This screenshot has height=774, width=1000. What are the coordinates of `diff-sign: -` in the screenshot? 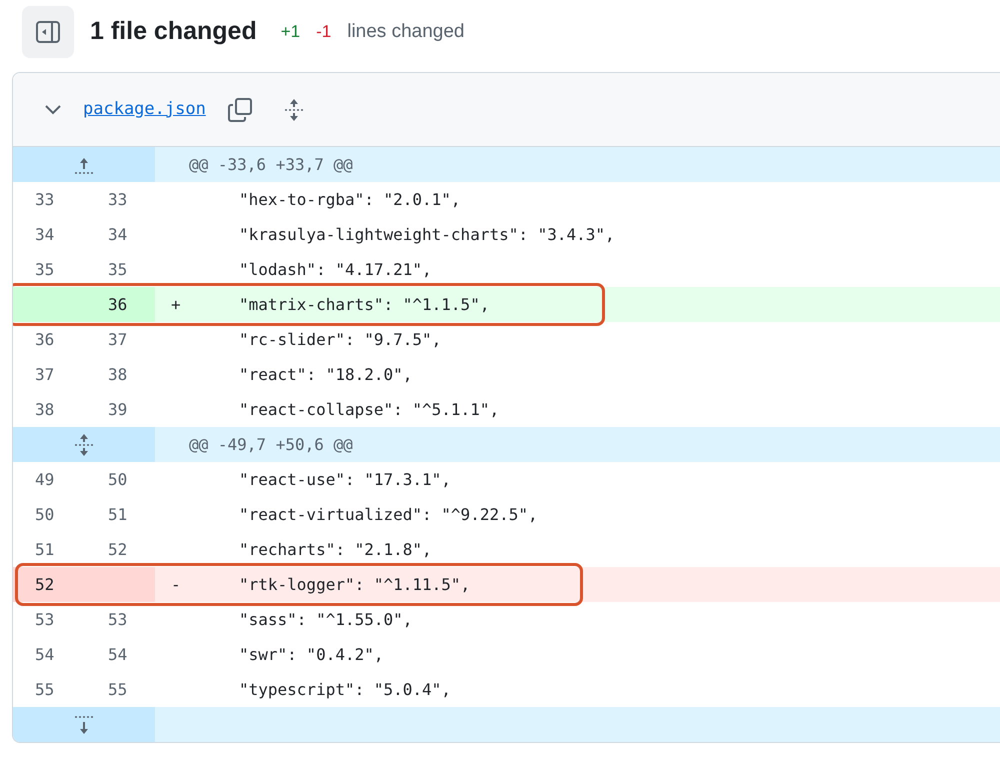 It's located at (176, 585).